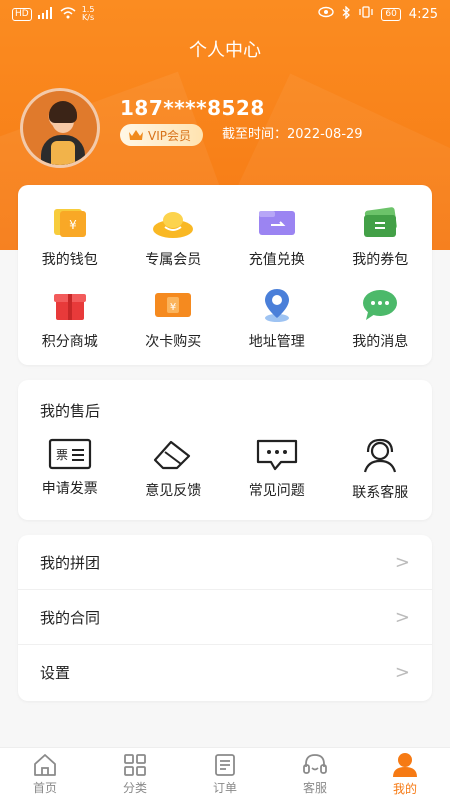  What do you see at coordinates (88, 13) in the screenshot?
I see `network-speed: 1.5 K/s` at bounding box center [88, 13].